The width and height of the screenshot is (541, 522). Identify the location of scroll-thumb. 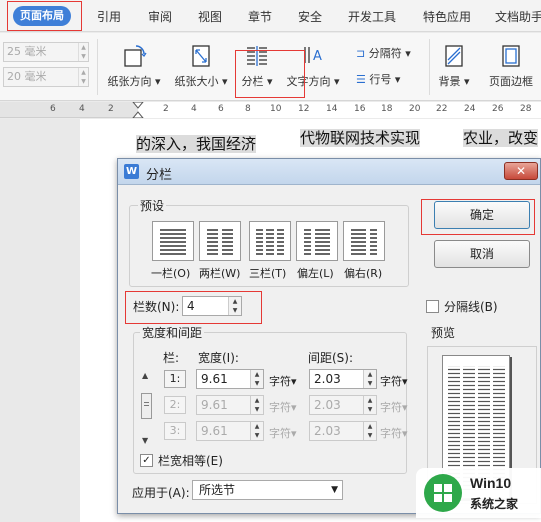
(146, 406).